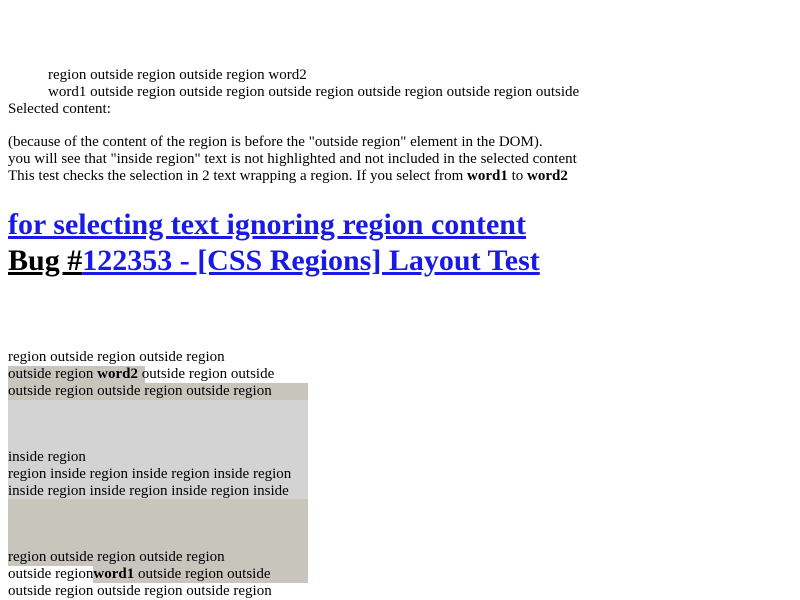 The width and height of the screenshot is (800, 600). Describe the element at coordinates (116, 557) in the screenshot. I see `lower-outside-line-1: region outside region outside region` at that location.